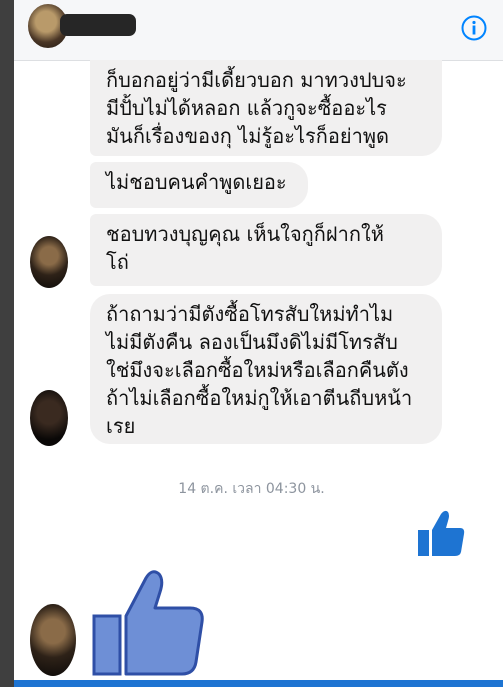 This screenshot has height=687, width=503. I want to click on contact-name, so click(98, 25).